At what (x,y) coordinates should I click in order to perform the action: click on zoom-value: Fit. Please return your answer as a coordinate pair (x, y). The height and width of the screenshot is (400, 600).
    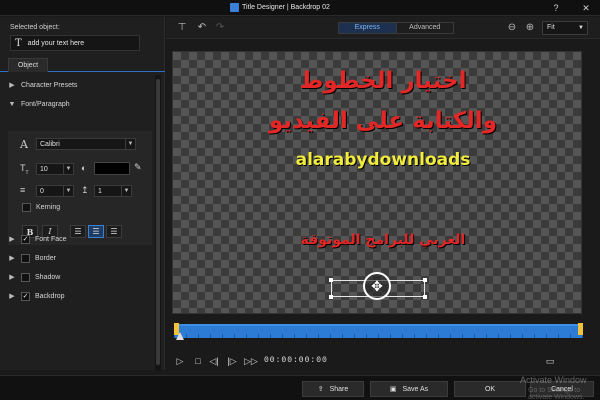
    Looking at the image, I should click on (551, 27).